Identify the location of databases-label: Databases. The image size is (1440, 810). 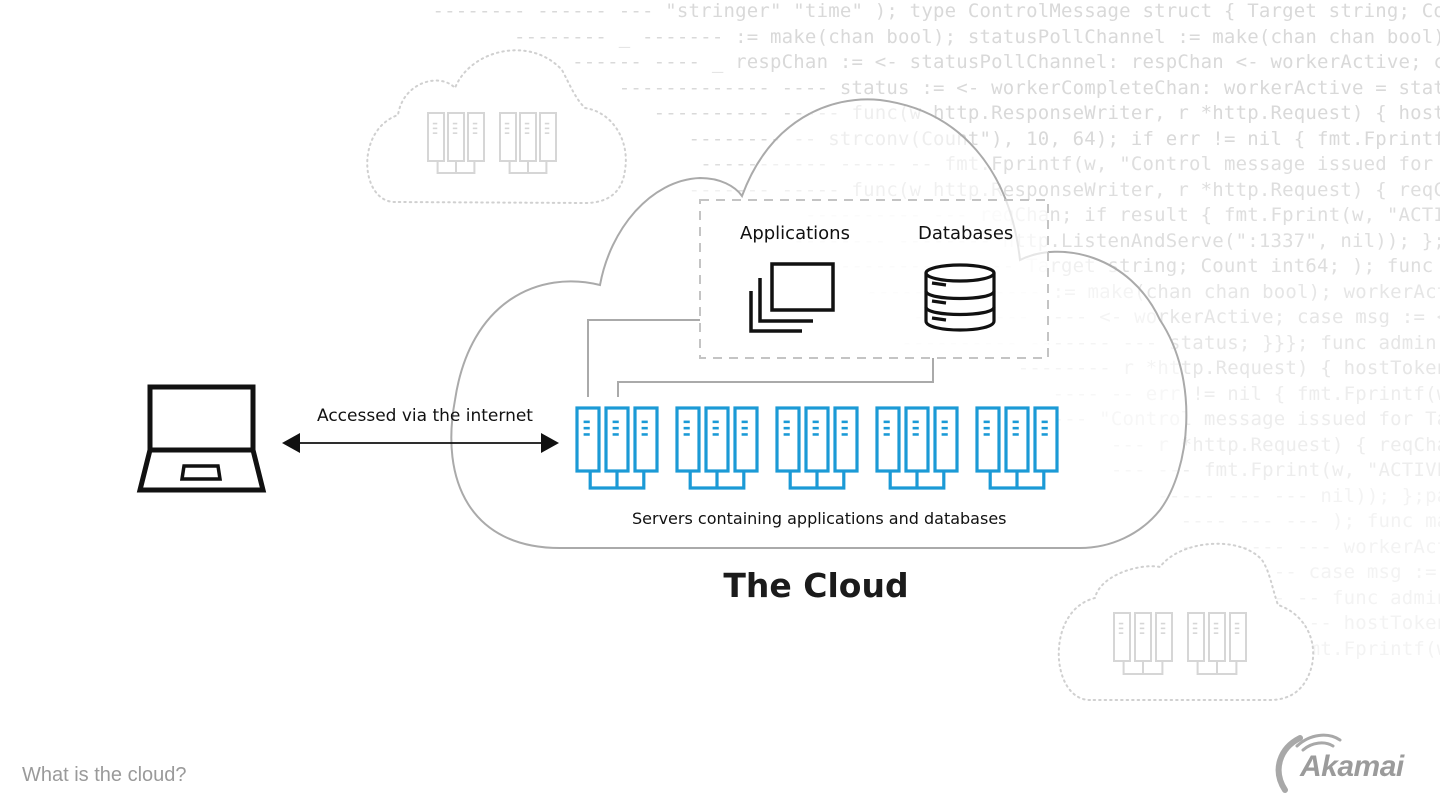
(966, 233).